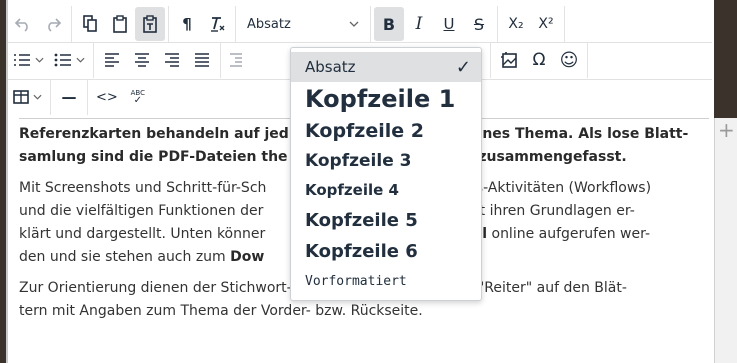 The height and width of the screenshot is (363, 737). I want to click on source-code-button: <>, so click(107, 97).